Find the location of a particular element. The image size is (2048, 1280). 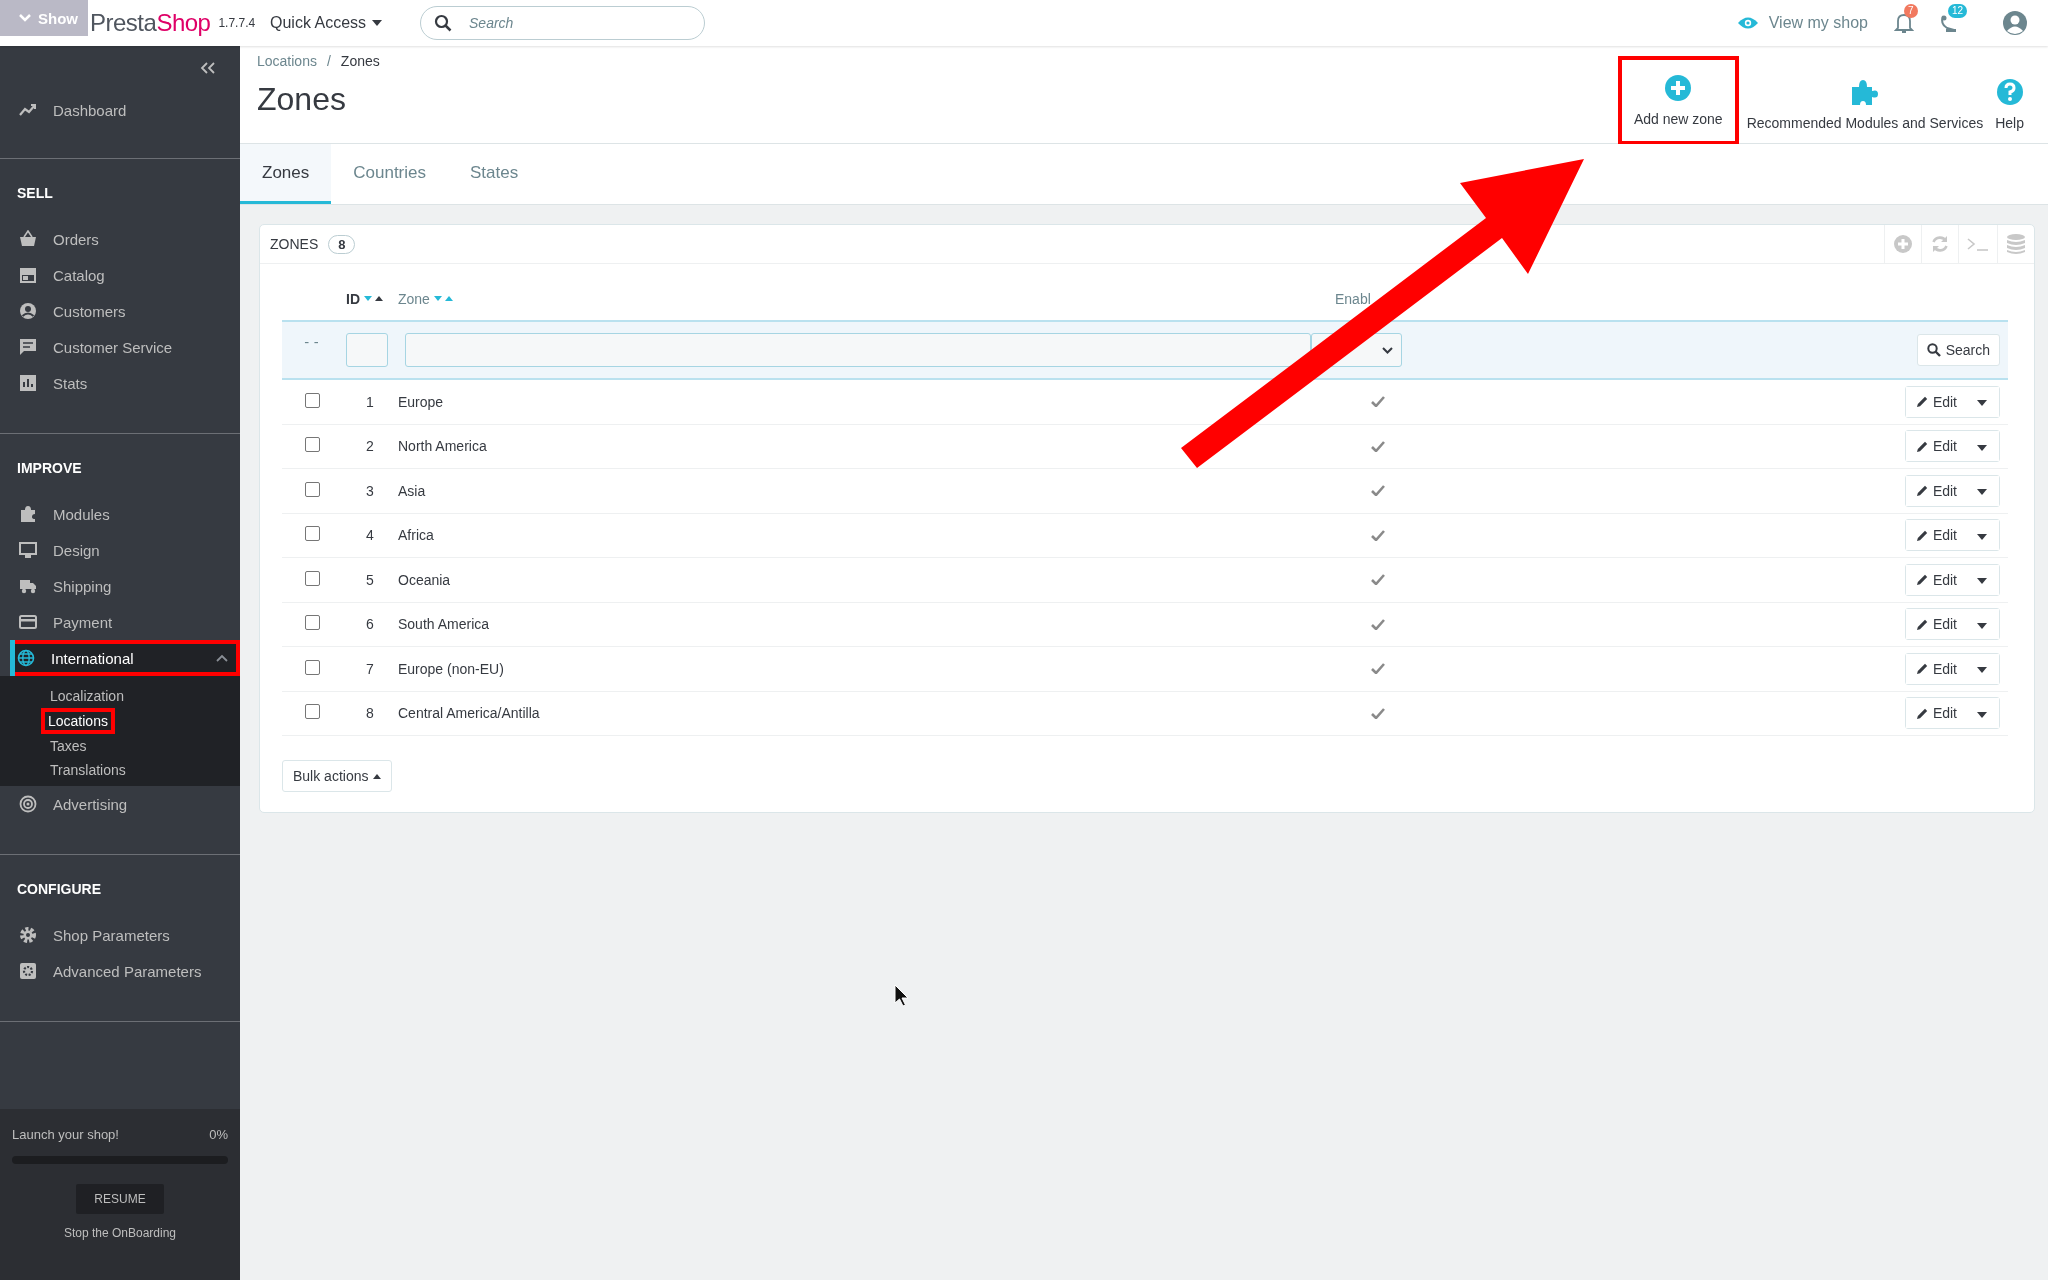

caret-up-icon is located at coordinates (377, 776).